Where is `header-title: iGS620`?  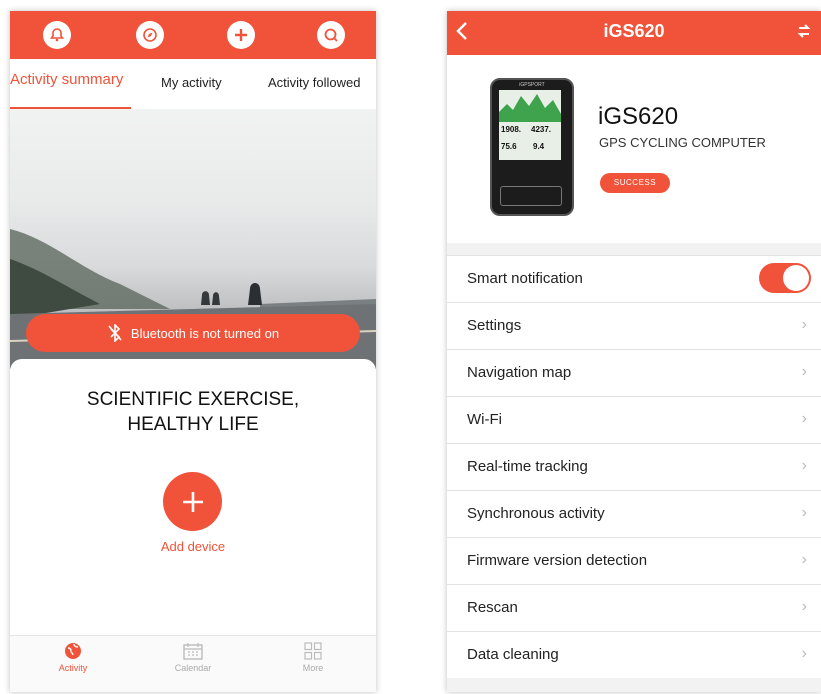
header-title: iGS620 is located at coordinates (634, 31).